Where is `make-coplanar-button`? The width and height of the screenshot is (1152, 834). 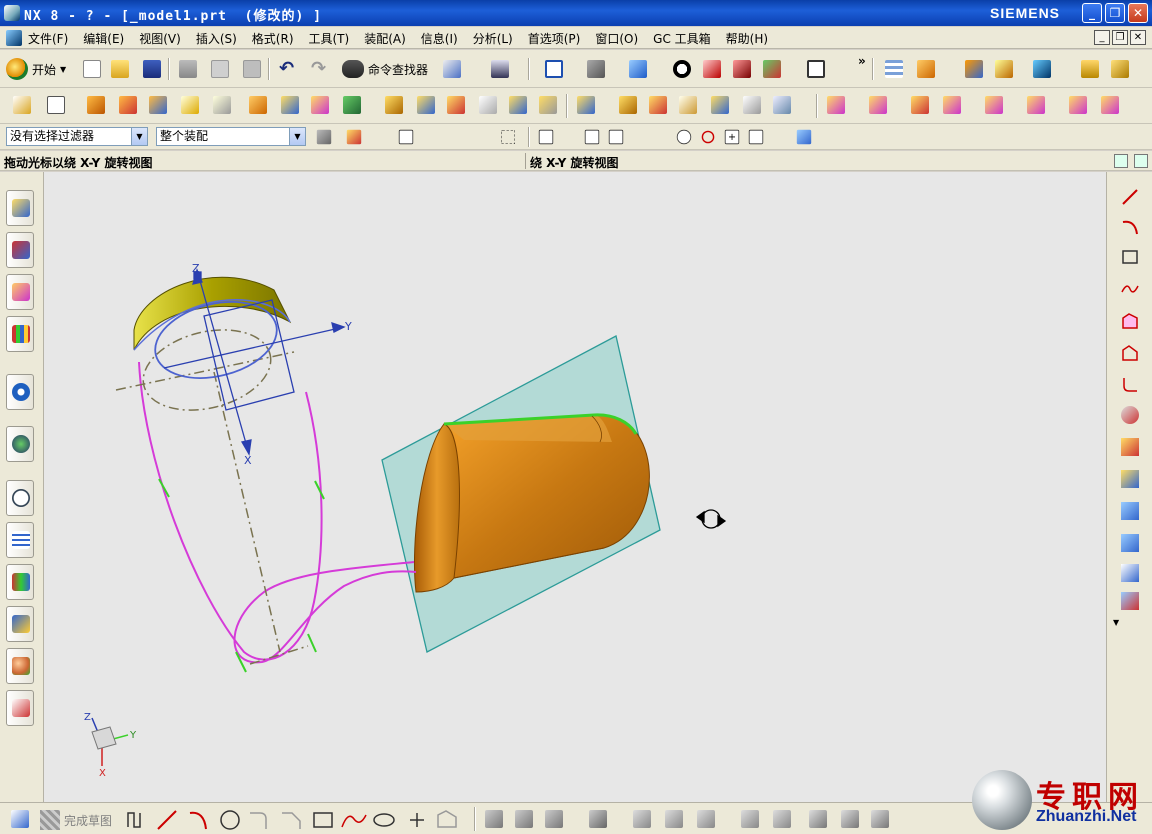
make-coplanar-button is located at coordinates (1078, 105).